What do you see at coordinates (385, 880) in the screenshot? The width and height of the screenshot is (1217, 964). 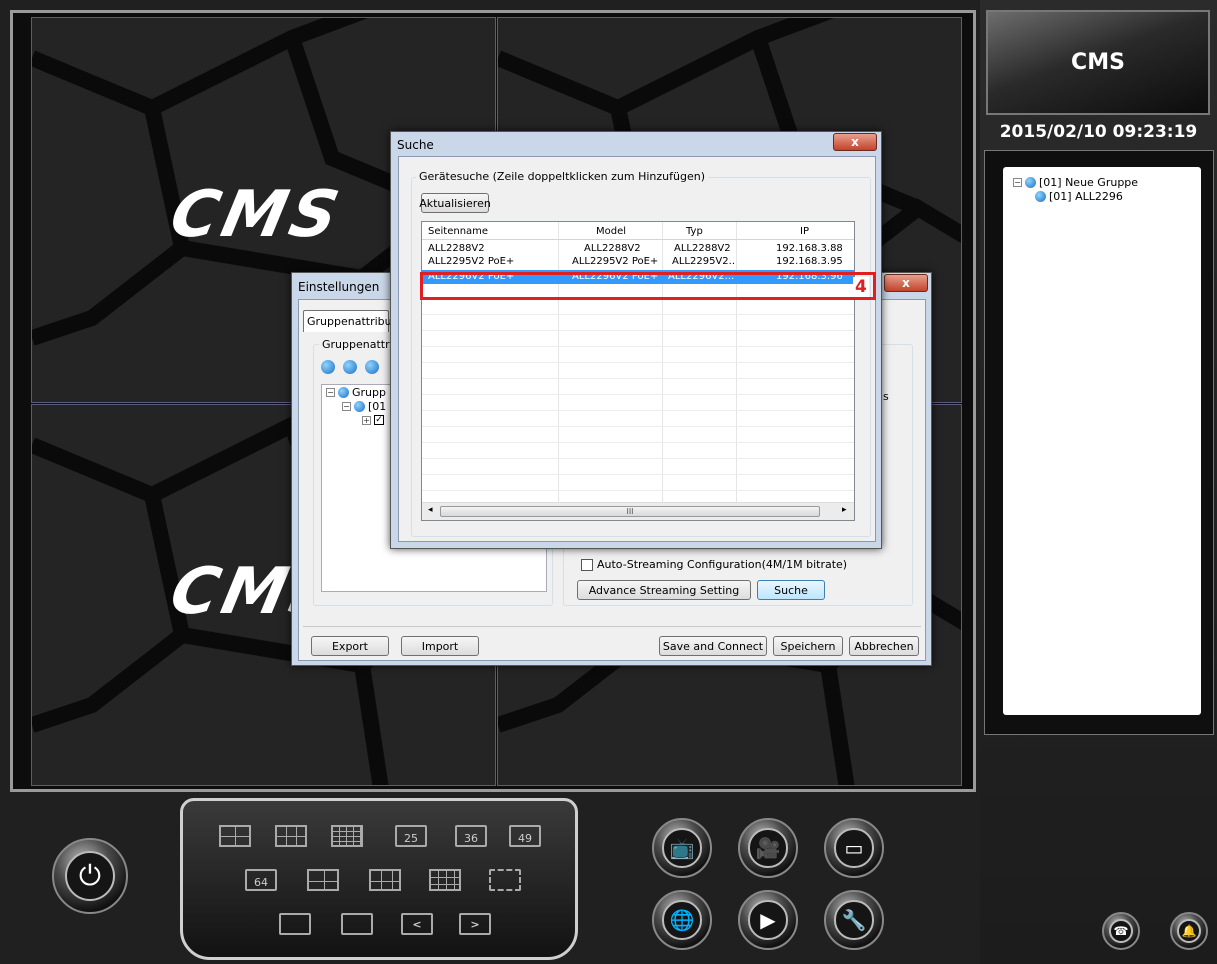 I see `layout-custom-2-button` at bounding box center [385, 880].